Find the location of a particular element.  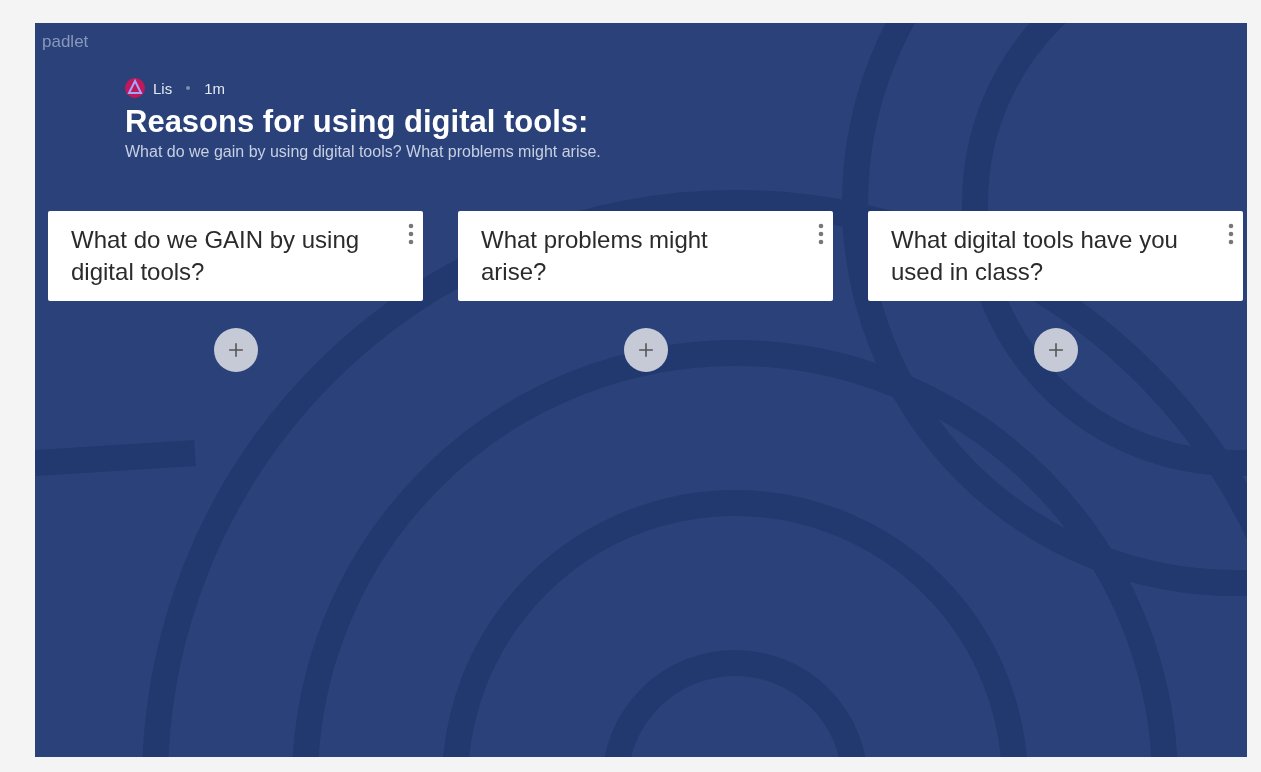

column-title: What do we GAIN by using digital tools? is located at coordinates (216, 256).